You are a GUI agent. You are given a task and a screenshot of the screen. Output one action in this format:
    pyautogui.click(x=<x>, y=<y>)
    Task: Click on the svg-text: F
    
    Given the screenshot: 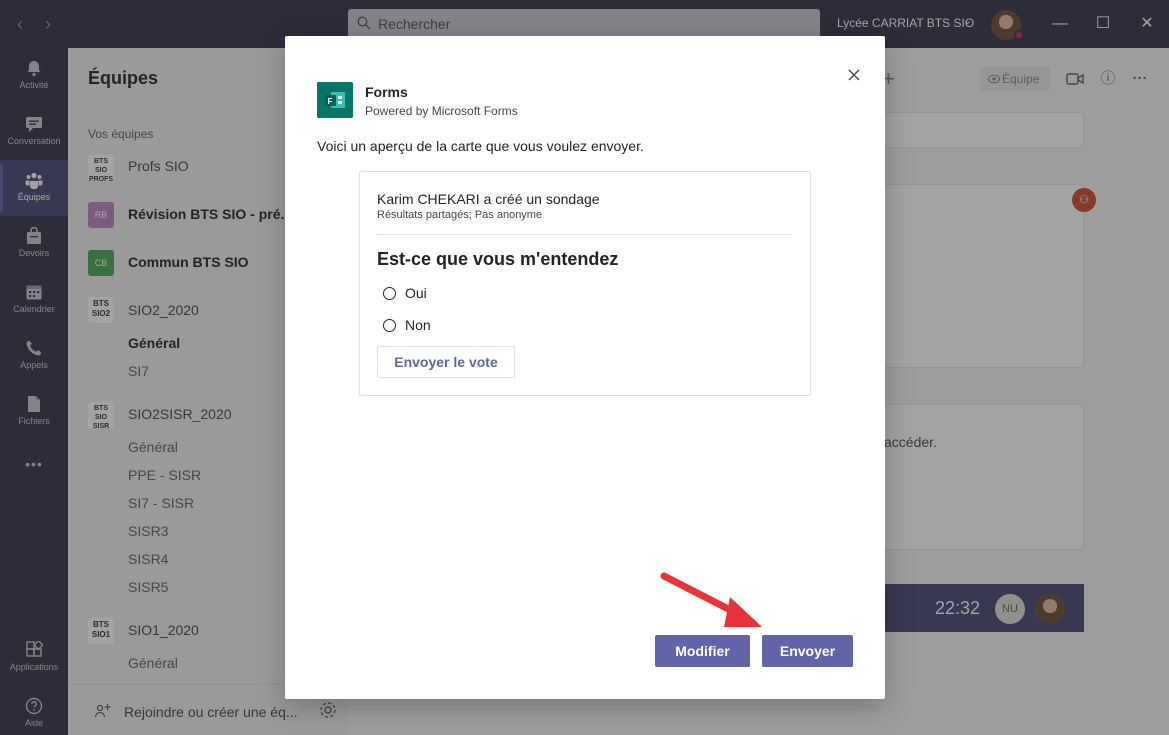 What is the action you would take?
    pyautogui.click(x=330, y=101)
    